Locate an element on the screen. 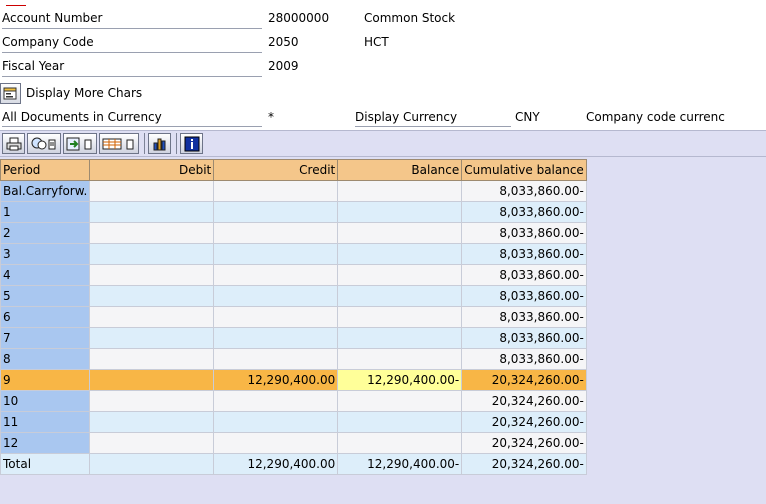 This screenshot has width=766, height=504. period-cell: 2 is located at coordinates (45, 233).